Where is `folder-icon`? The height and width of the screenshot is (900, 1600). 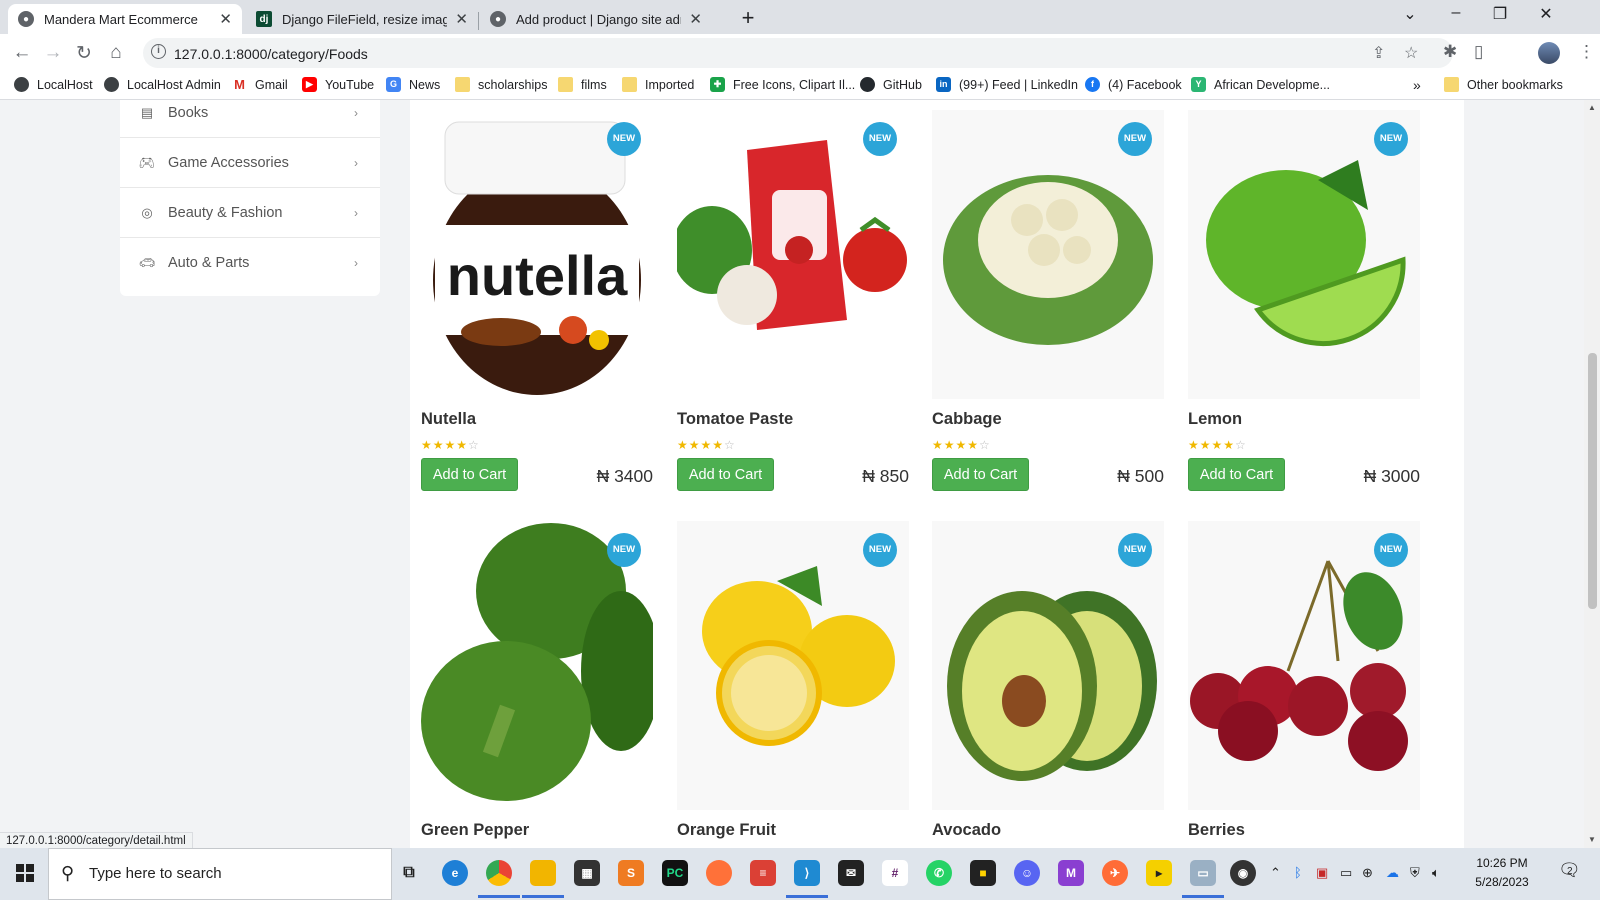 folder-icon is located at coordinates (629, 84).